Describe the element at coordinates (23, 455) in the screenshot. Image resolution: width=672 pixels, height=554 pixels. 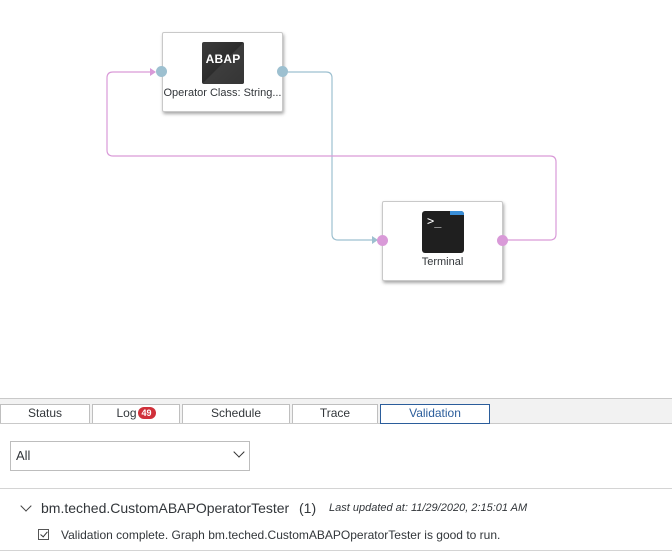
I see `filter-value: All` at that location.